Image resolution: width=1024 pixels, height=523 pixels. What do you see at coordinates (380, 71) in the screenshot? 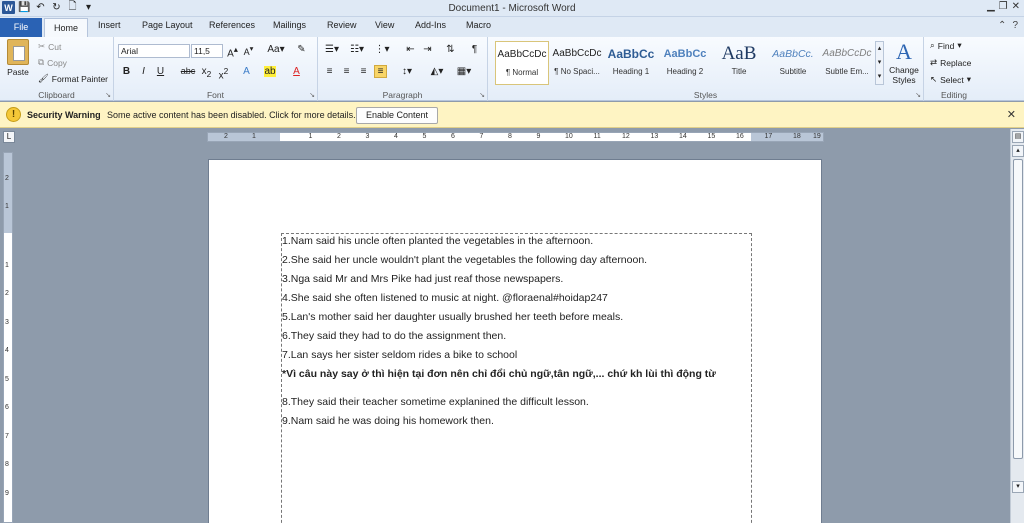
I see `justify-icon: ≡` at bounding box center [380, 71].